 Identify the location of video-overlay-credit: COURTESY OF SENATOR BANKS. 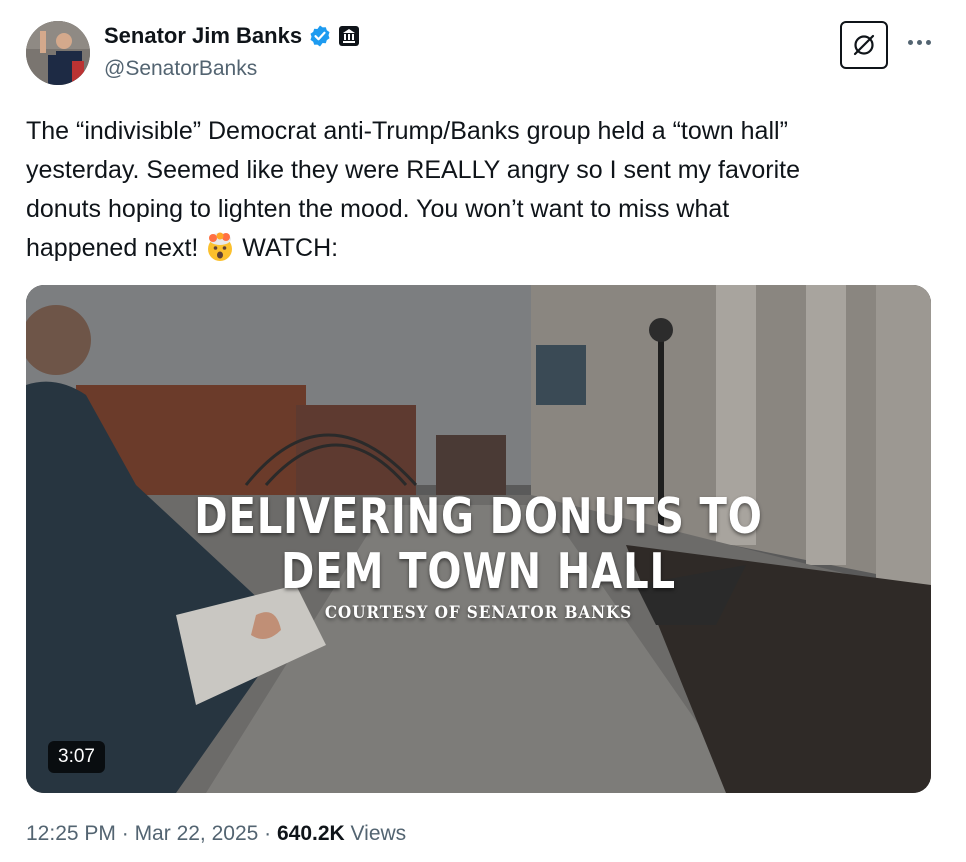
(478, 613).